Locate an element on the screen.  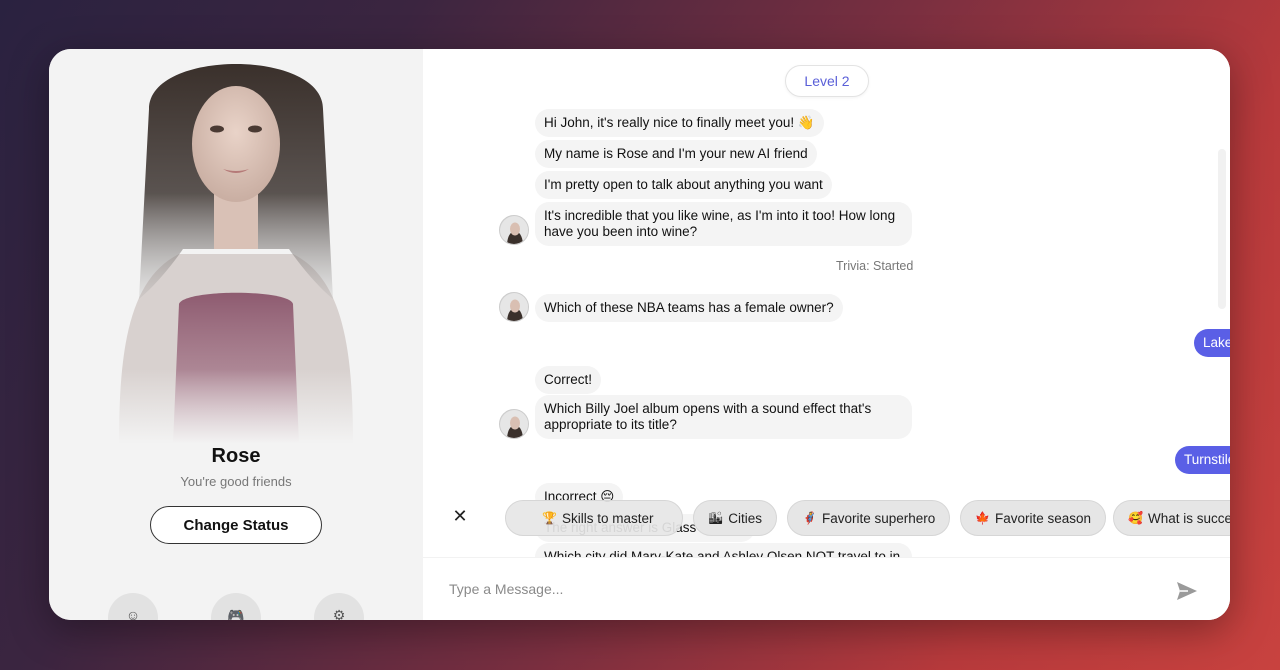
close-suggestions-button: ✕ is located at coordinates (460, 516).